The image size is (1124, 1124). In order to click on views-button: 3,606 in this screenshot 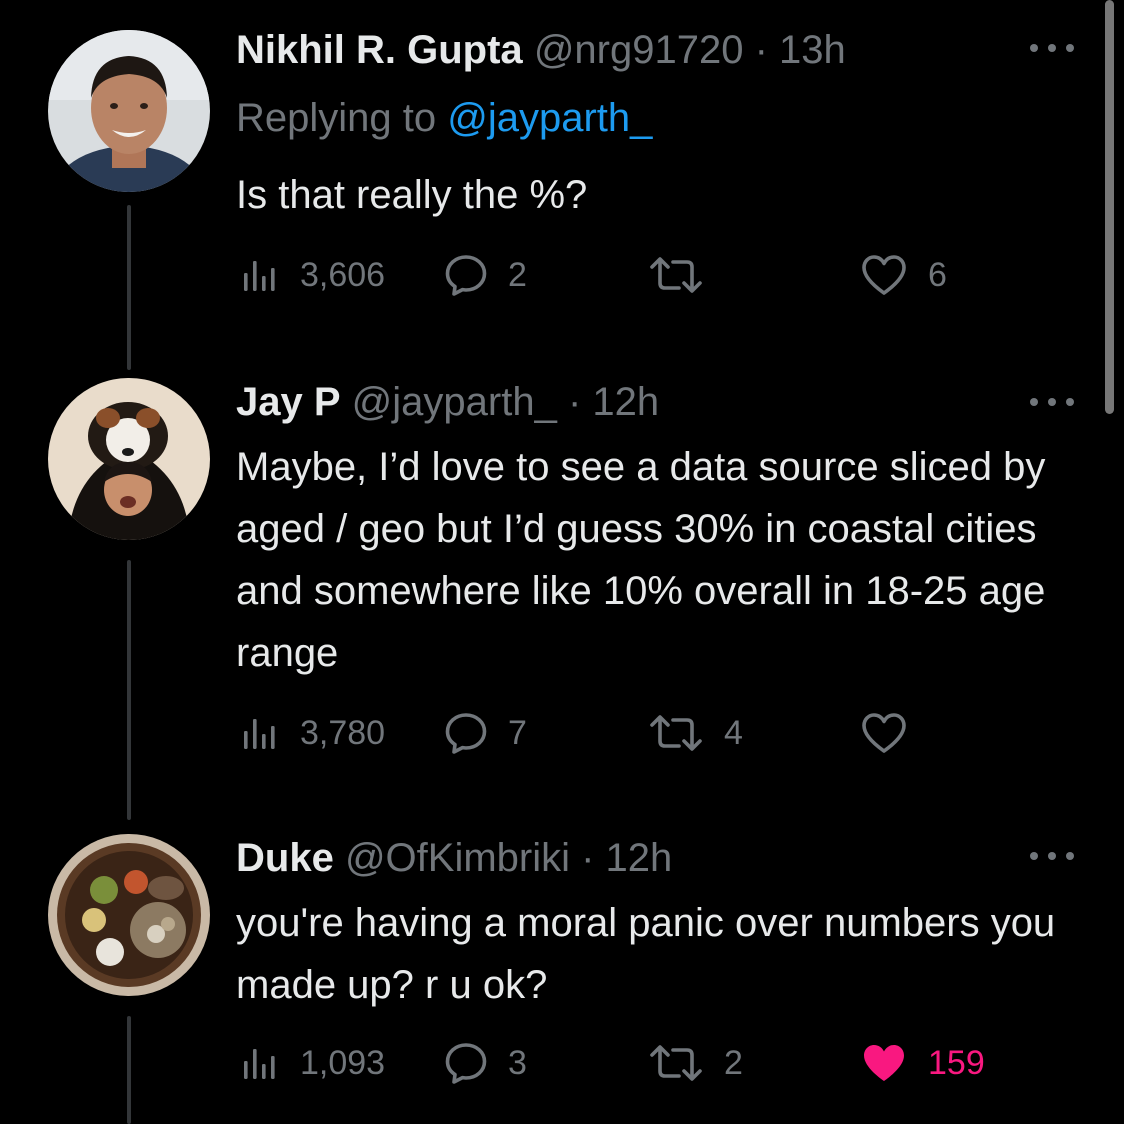, I will do `click(312, 275)`.